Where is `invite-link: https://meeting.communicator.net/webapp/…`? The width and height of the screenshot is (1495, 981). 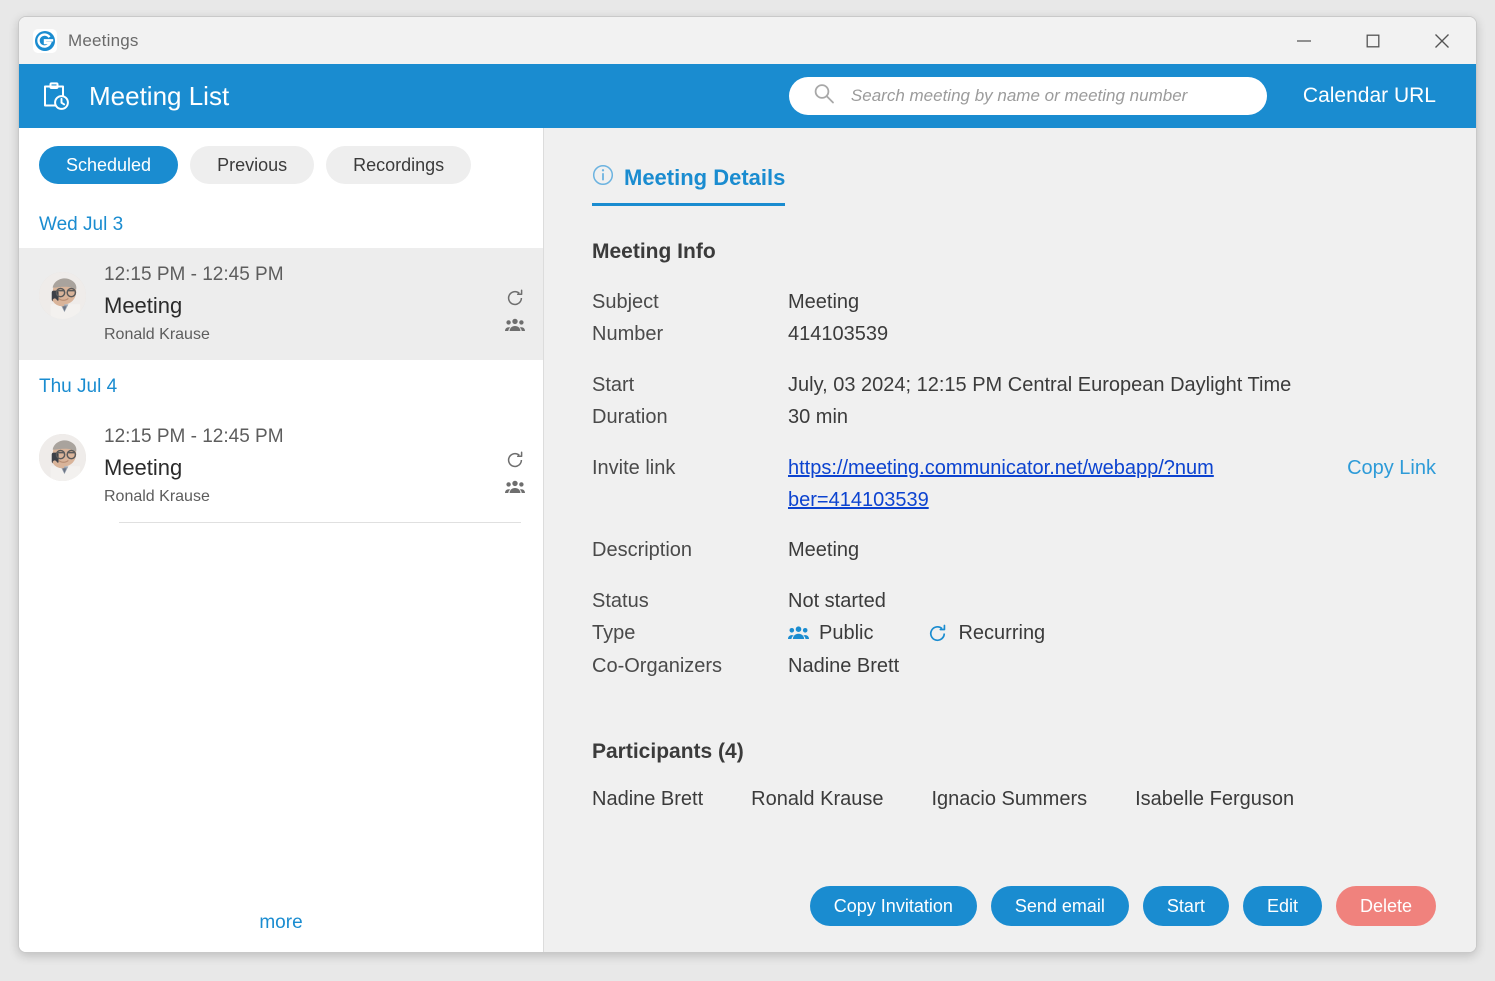 invite-link: https://meeting.communicator.net/webapp/… is located at coordinates (1001, 484).